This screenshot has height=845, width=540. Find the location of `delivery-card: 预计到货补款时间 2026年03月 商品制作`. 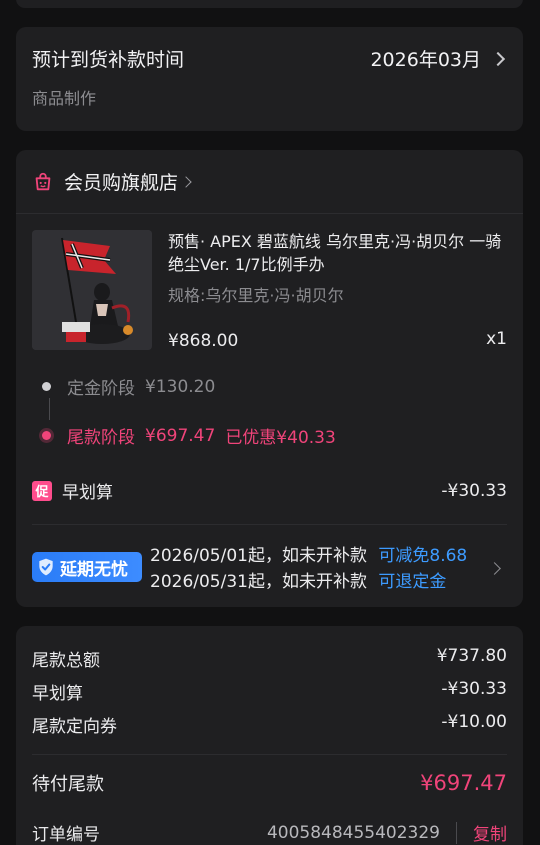

delivery-card: 预计到货补款时间 2026年03月 商品制作 is located at coordinates (269, 79).